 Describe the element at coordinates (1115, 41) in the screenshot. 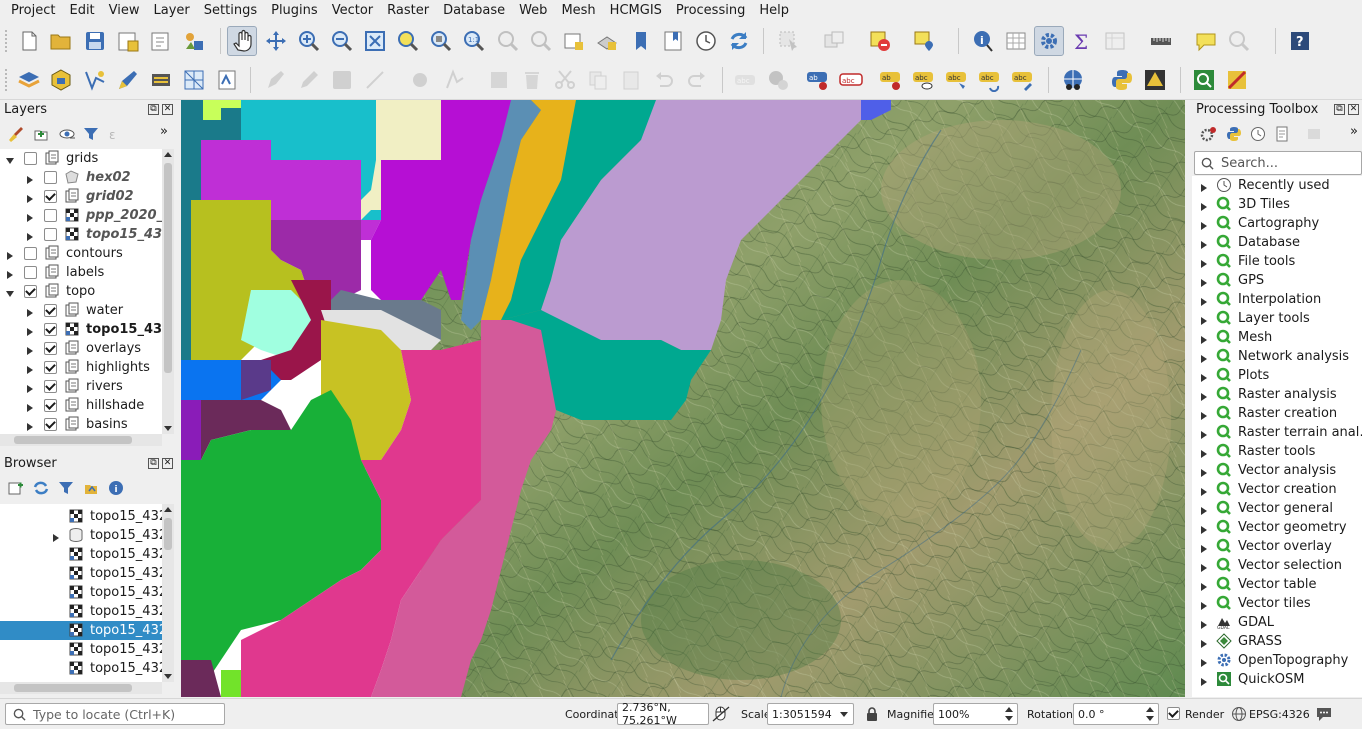

I see `field-calculator-button` at that location.